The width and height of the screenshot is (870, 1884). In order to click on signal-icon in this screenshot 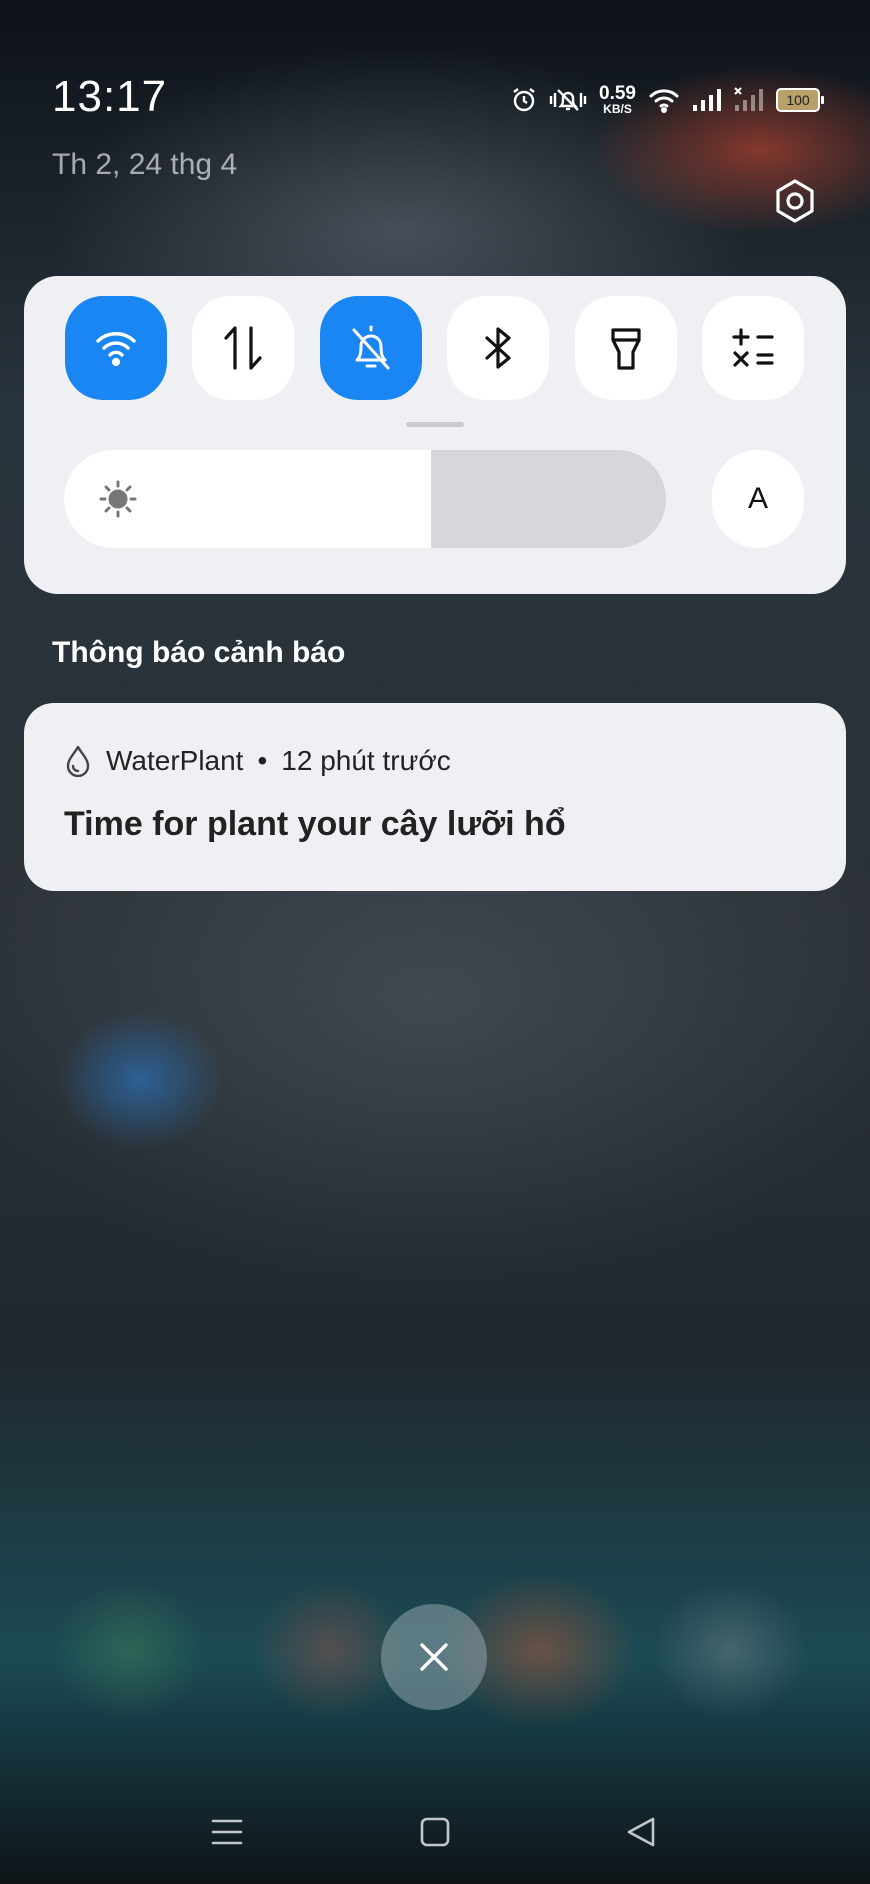, I will do `click(707, 99)`.